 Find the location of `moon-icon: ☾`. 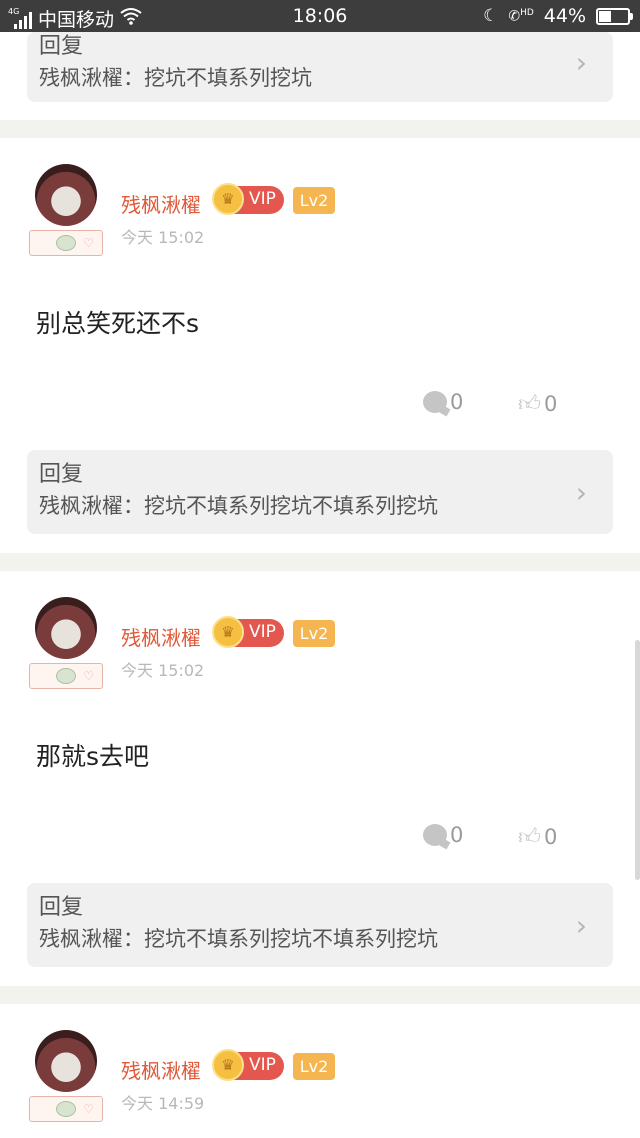

moon-icon: ☾ is located at coordinates (491, 16).